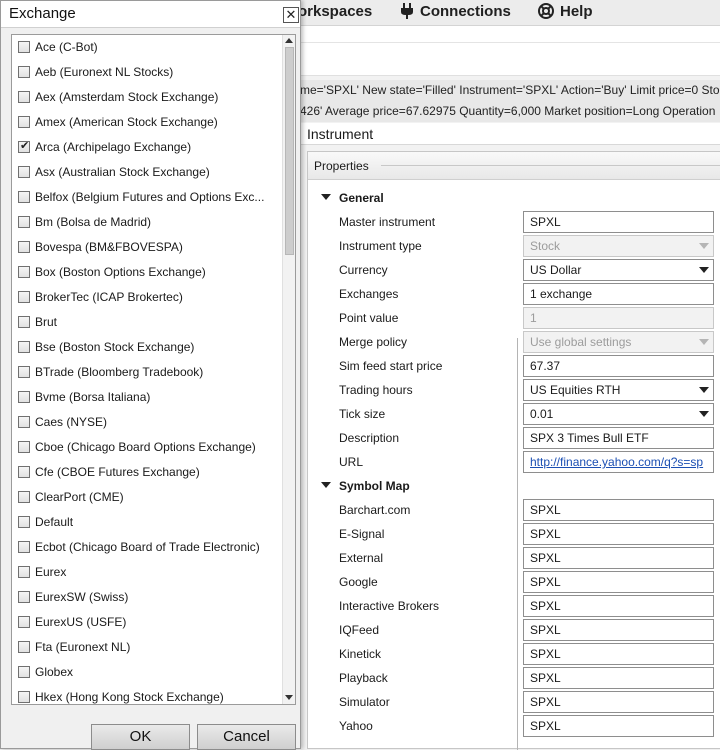 Image resolution: width=720 pixels, height=750 pixels. Describe the element at coordinates (147, 247) in the screenshot. I see `list-item: Bovespa (BM&FBOVESPA)` at that location.